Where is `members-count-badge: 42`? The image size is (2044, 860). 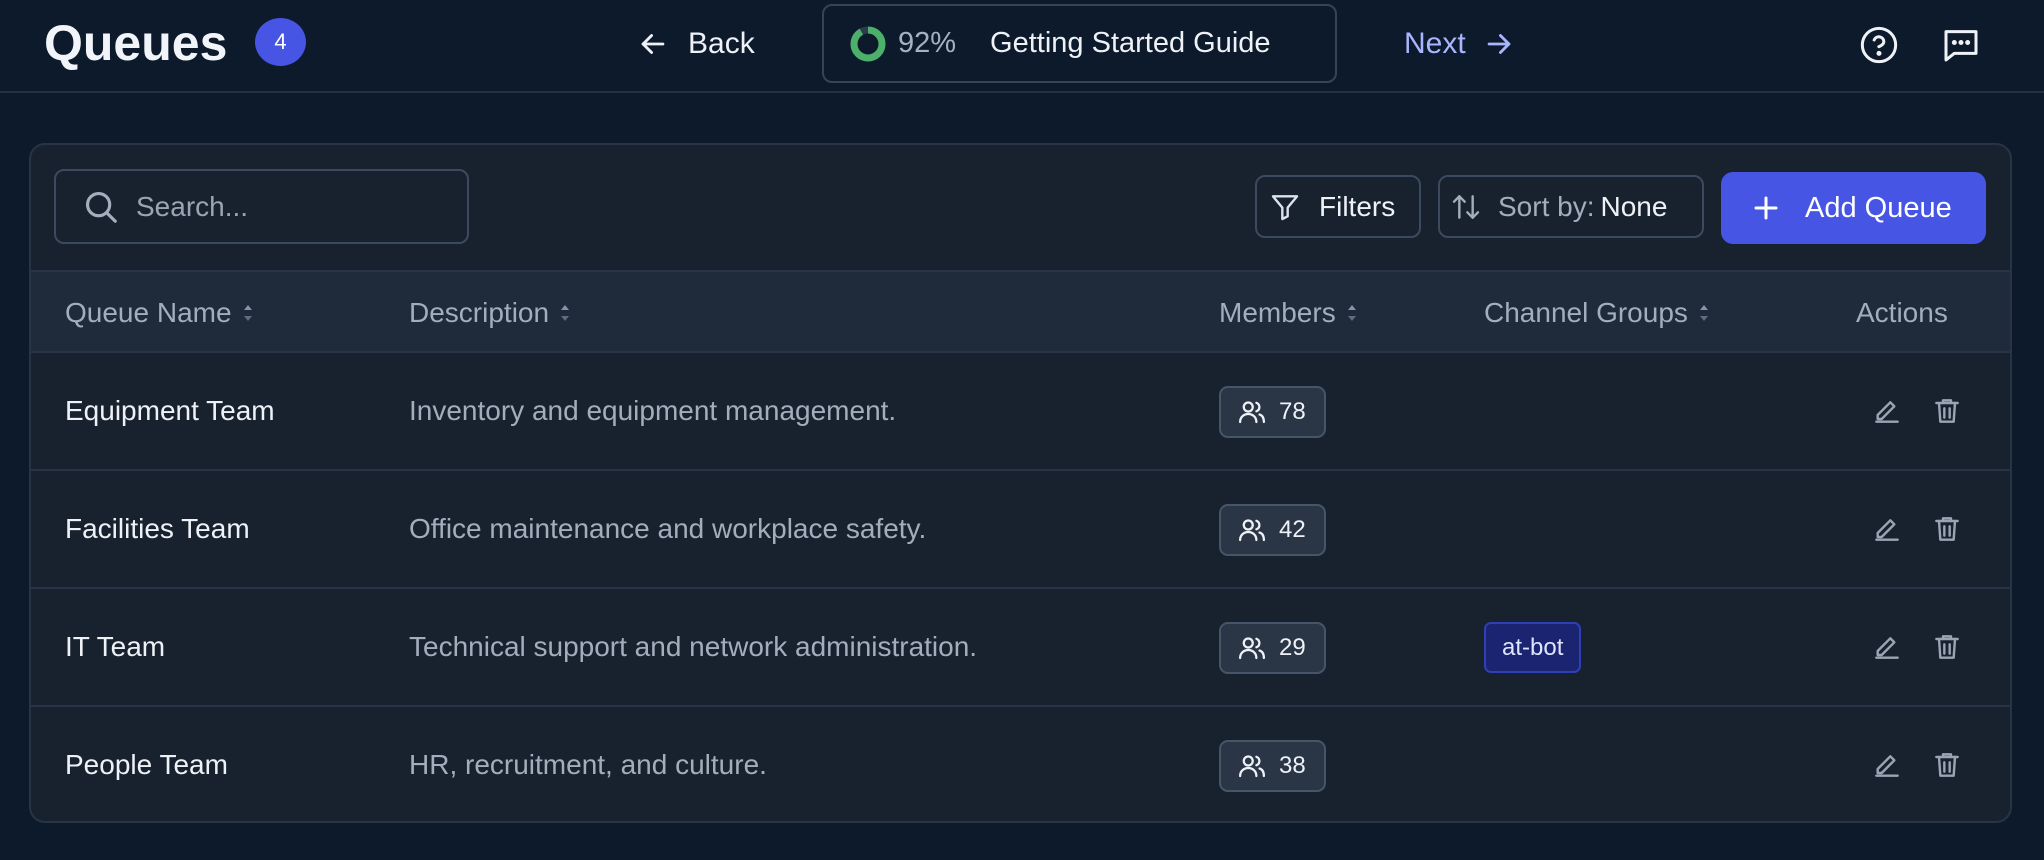
members-count-badge: 42 is located at coordinates (1272, 530).